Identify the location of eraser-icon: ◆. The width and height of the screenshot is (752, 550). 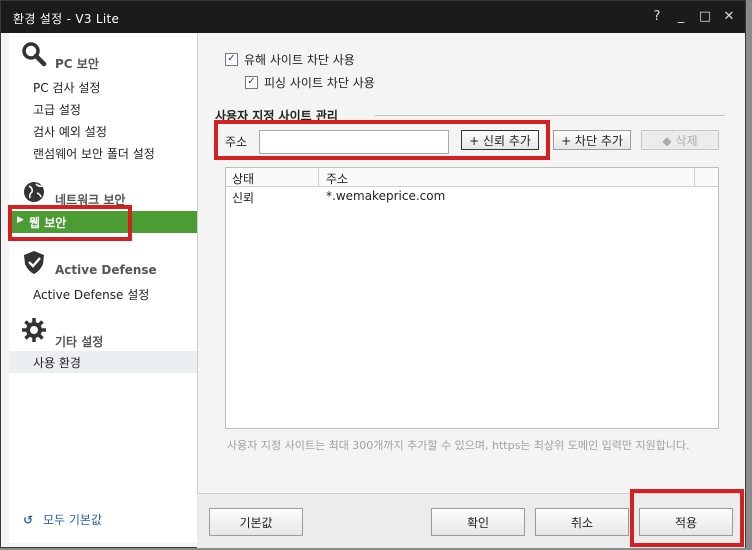
(669, 141).